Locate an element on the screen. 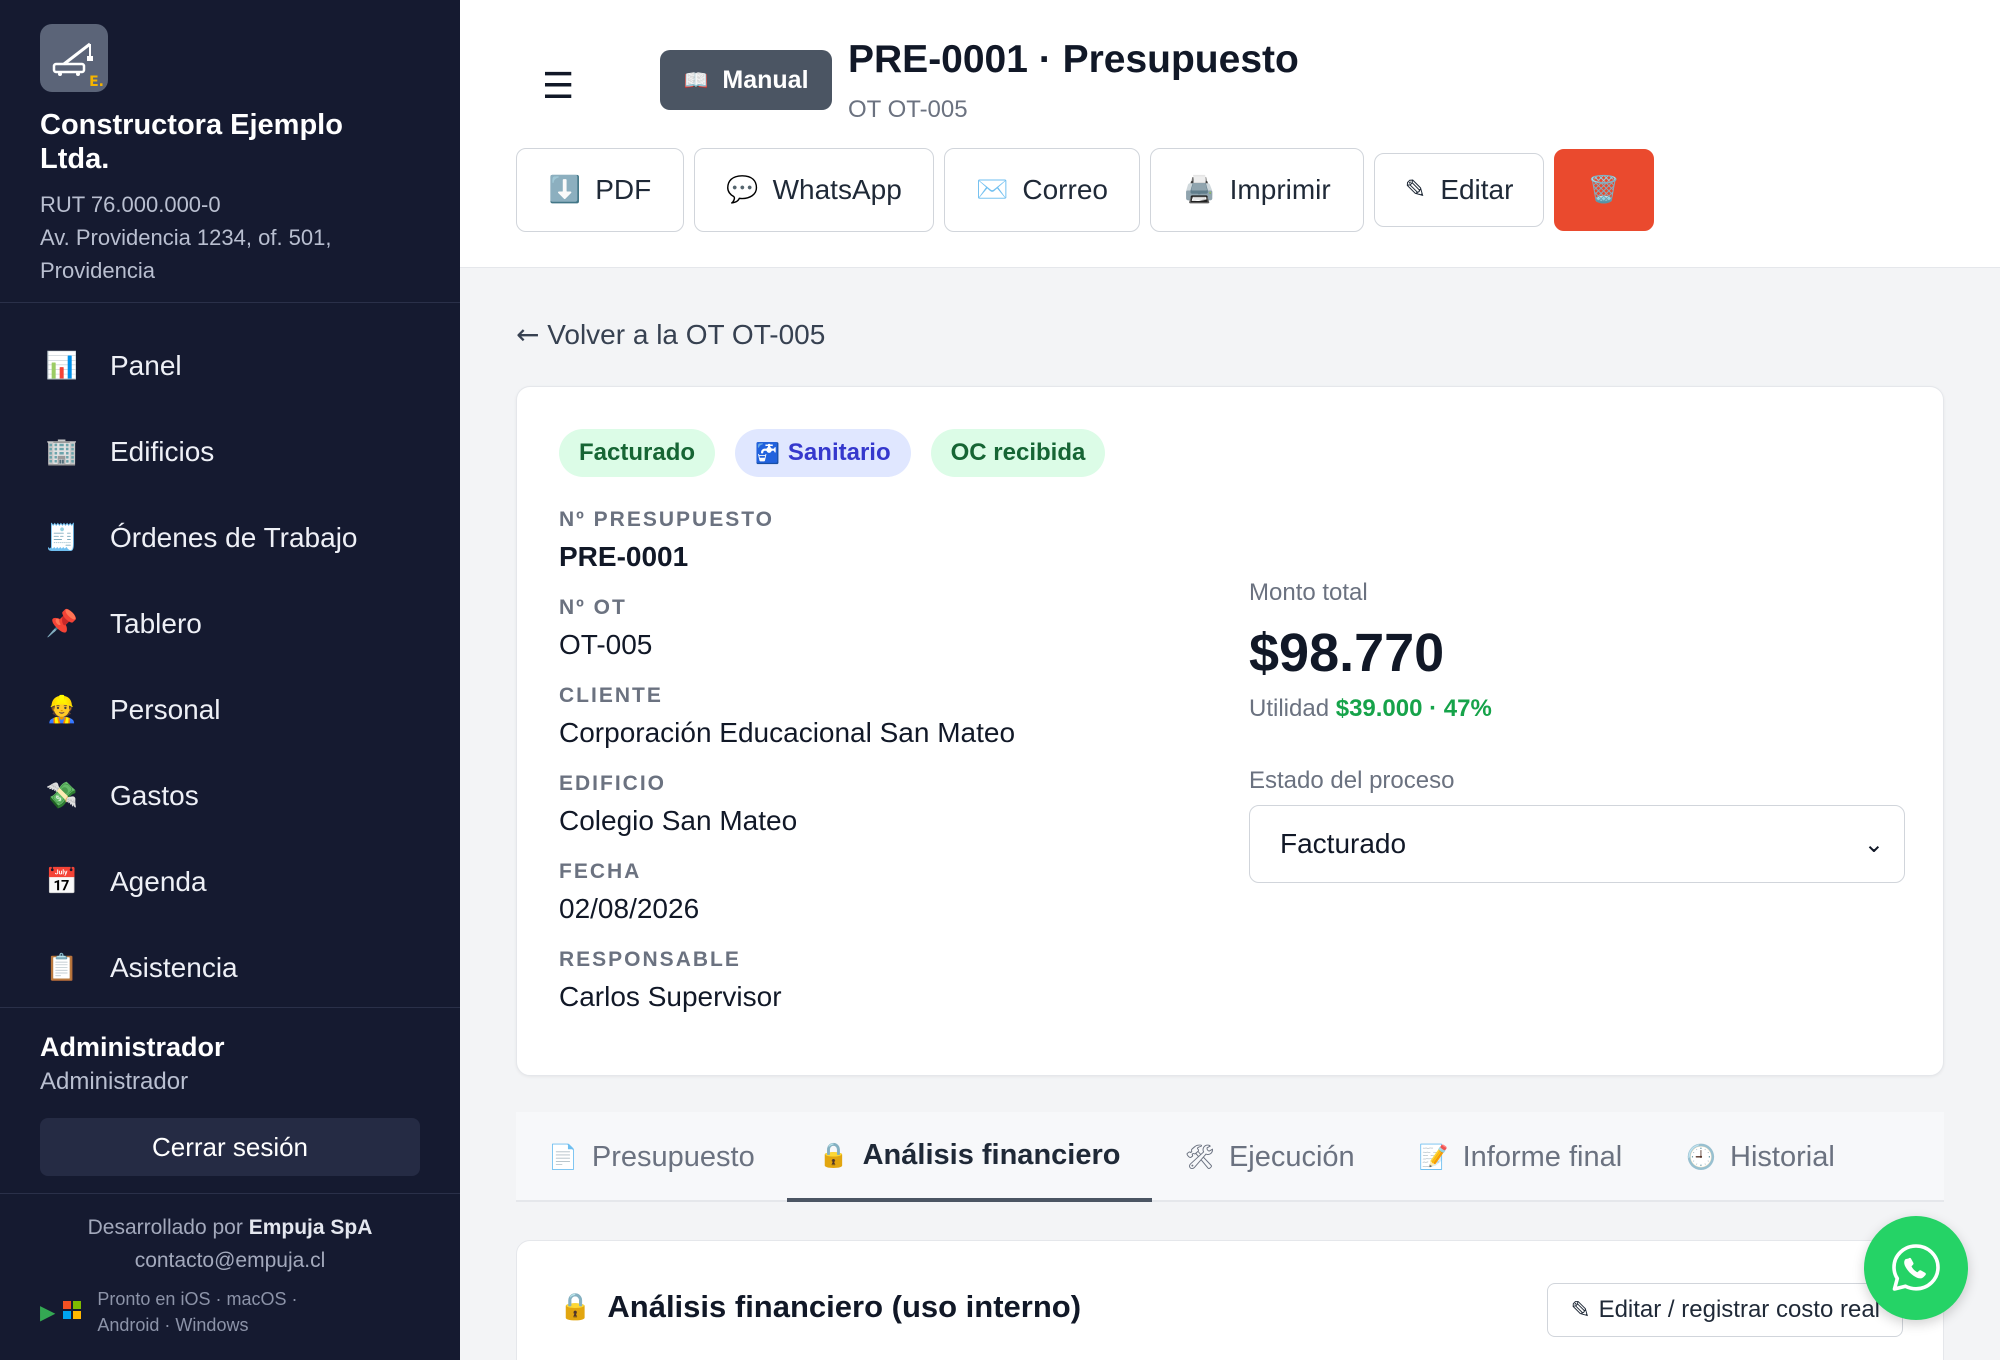  tab-ejecucion: 🛠 Ejecución is located at coordinates (1269, 1157).